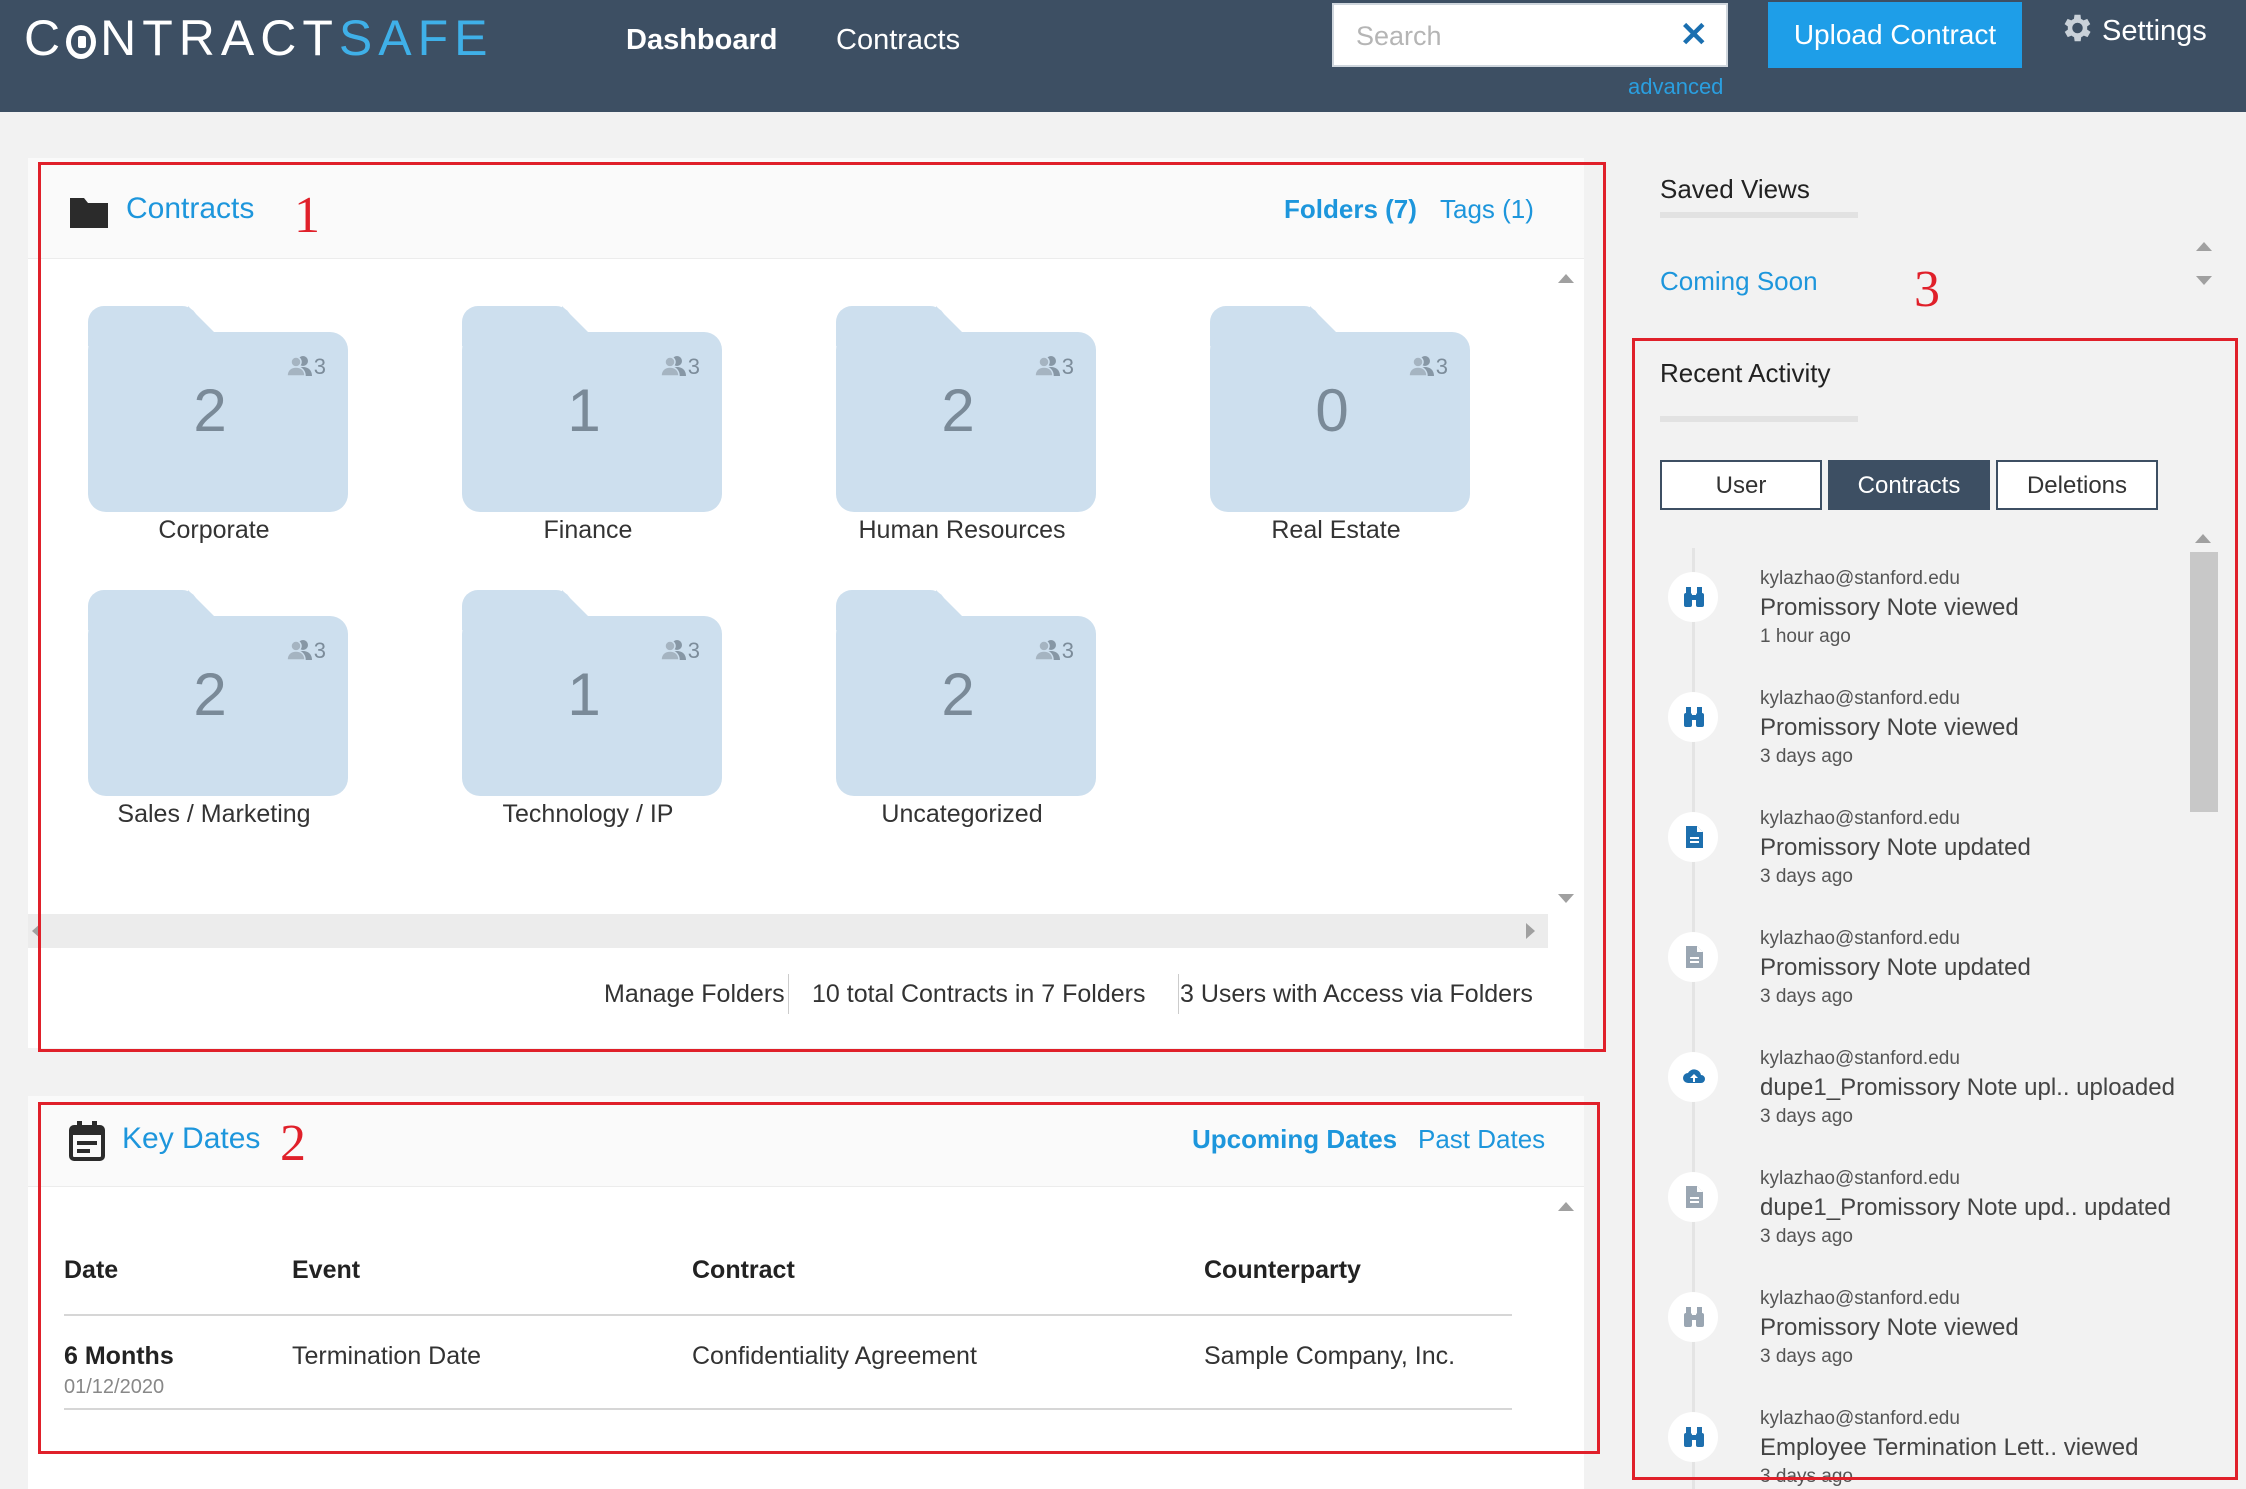  What do you see at coordinates (1965, 1208) in the screenshot?
I see `activity-message: dupe1_Promissory Note upd.. updated` at bounding box center [1965, 1208].